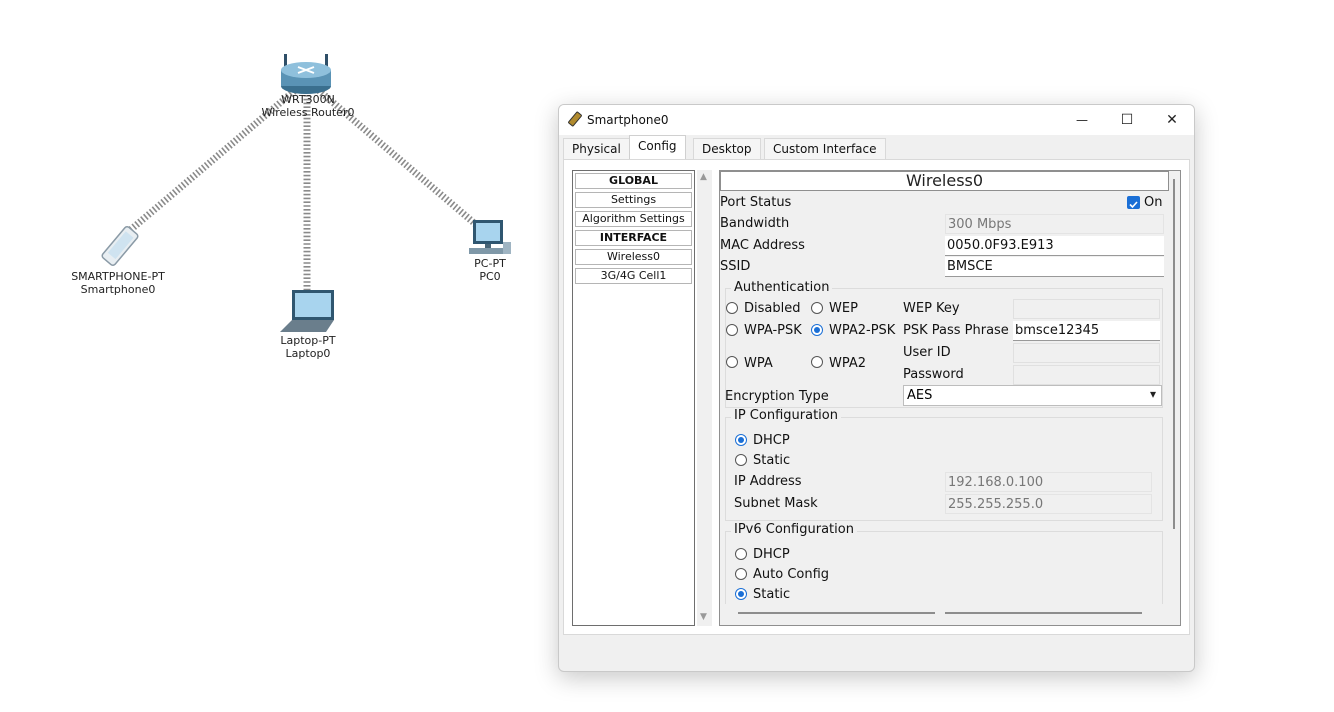 This screenshot has height=712, width=1334. What do you see at coordinates (931, 308) in the screenshot?
I see `wep-key-label: WEP Key` at bounding box center [931, 308].